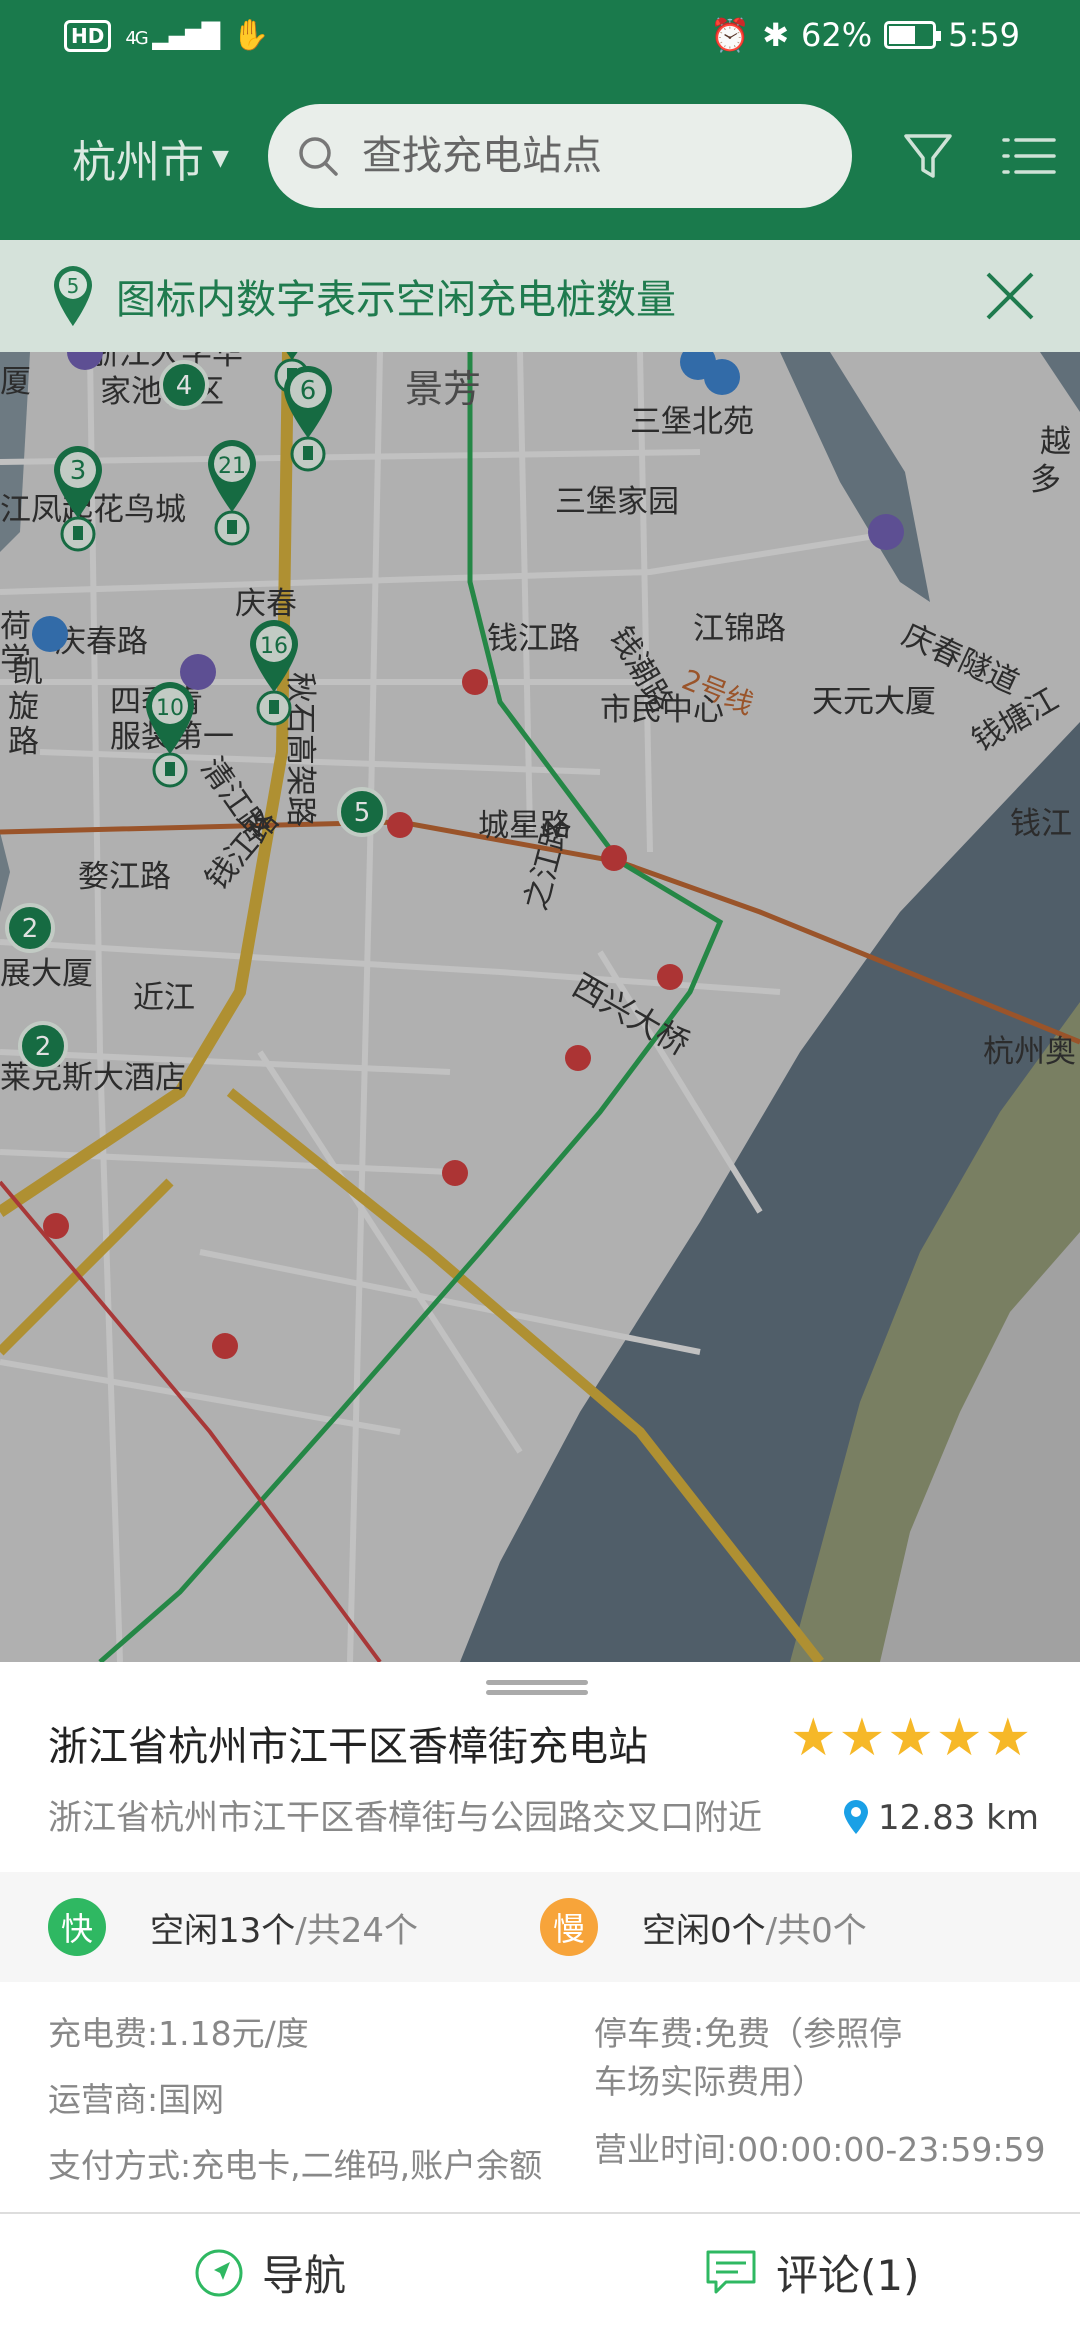 The image size is (1080, 2340). Describe the element at coordinates (540, 2276) in the screenshot. I see `action-bar: 导航 评论(1)` at that location.